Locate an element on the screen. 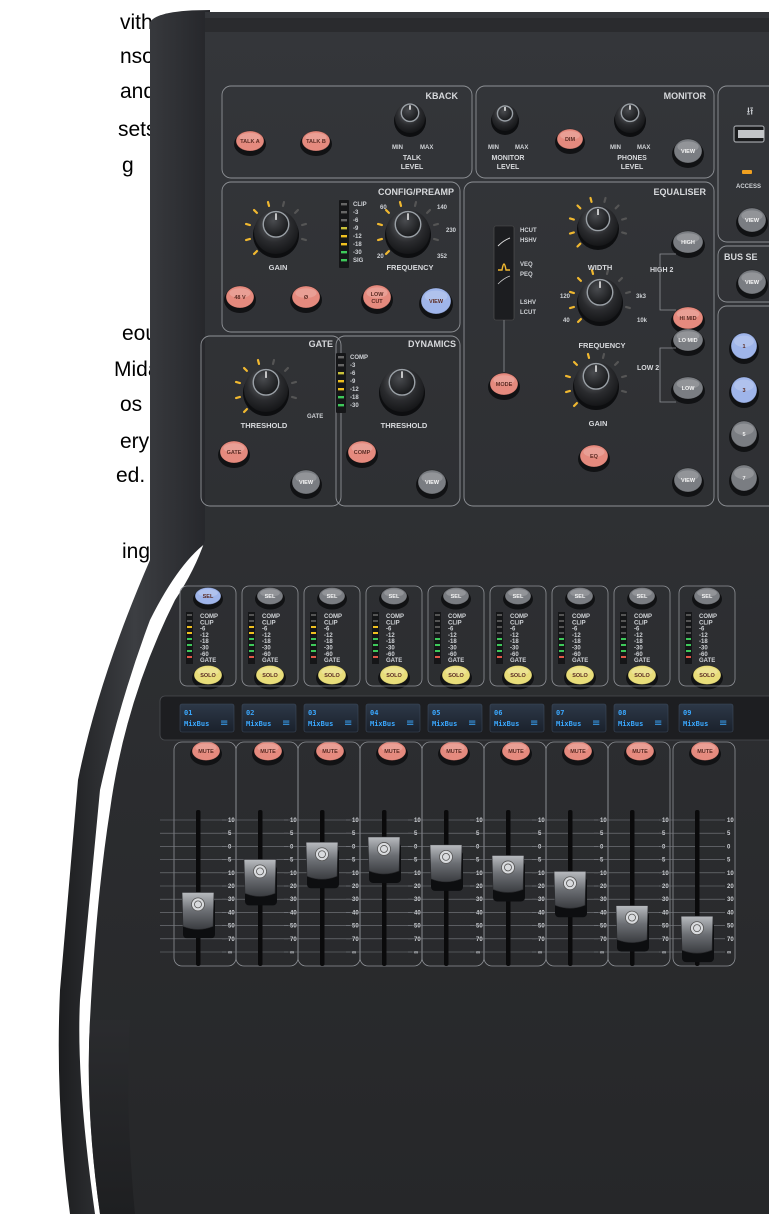 Image resolution: width=769 pixels, height=1214 pixels. phones-level-knob is located at coordinates (630, 120).